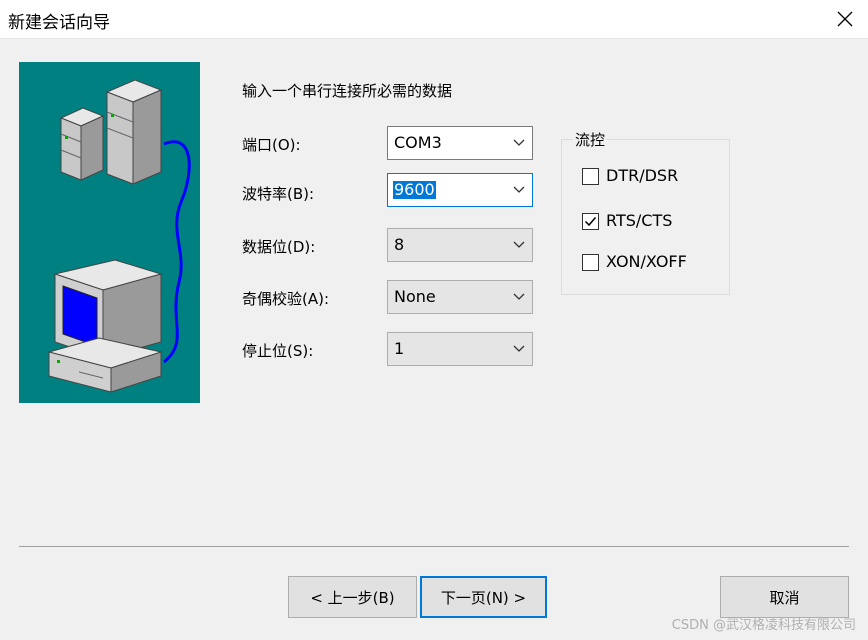 This screenshot has height=640, width=868. I want to click on xon-xoff-checkbox, so click(590, 262).